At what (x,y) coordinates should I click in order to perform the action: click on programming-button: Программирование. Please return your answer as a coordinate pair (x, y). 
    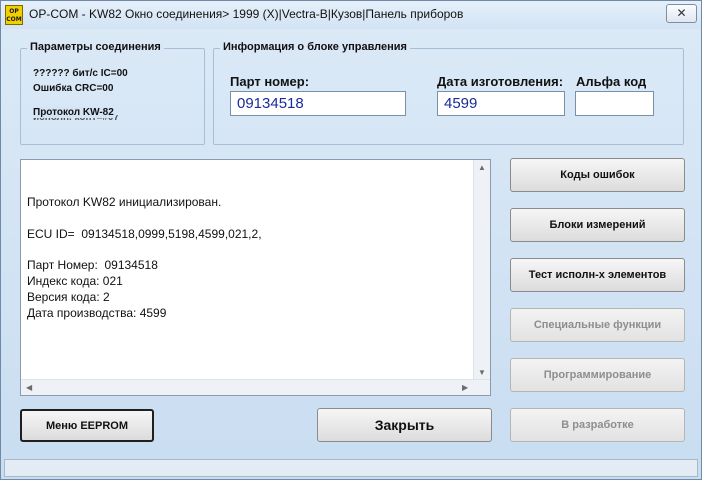
    Looking at the image, I should click on (597, 375).